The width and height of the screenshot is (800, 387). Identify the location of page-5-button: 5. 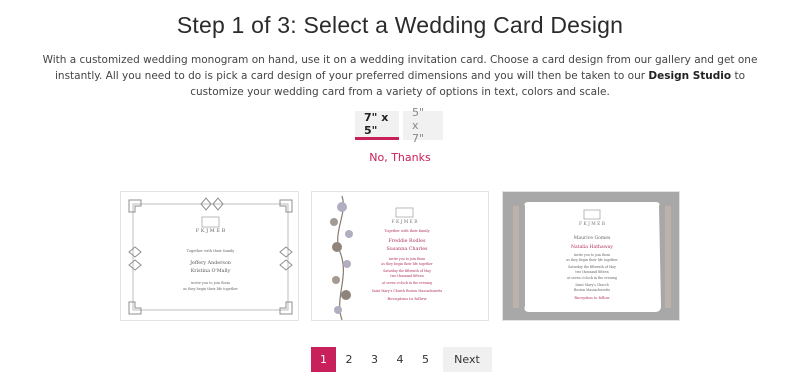
(425, 359).